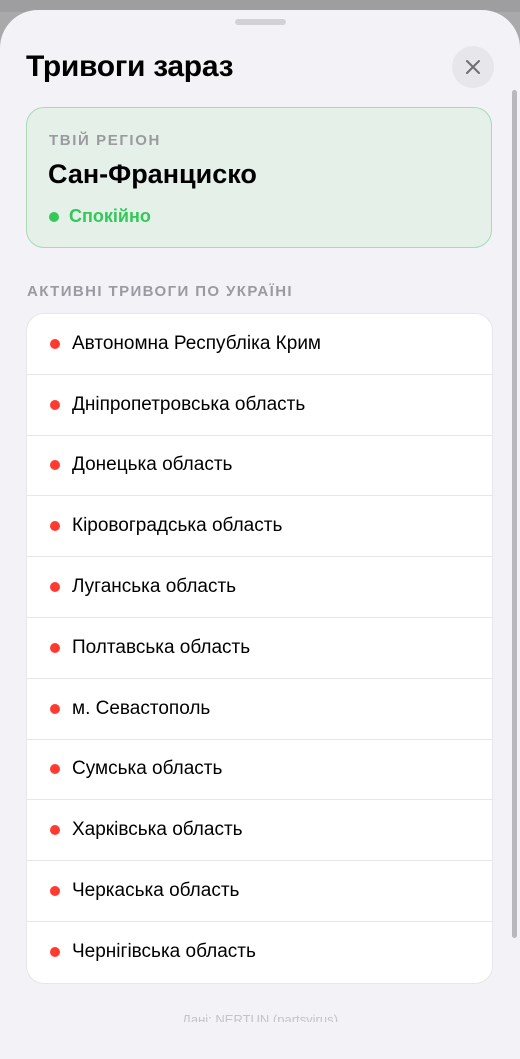 Image resolution: width=520 pixels, height=1059 pixels. I want to click on alert-row: Автономна Республіка Крим, so click(259, 344).